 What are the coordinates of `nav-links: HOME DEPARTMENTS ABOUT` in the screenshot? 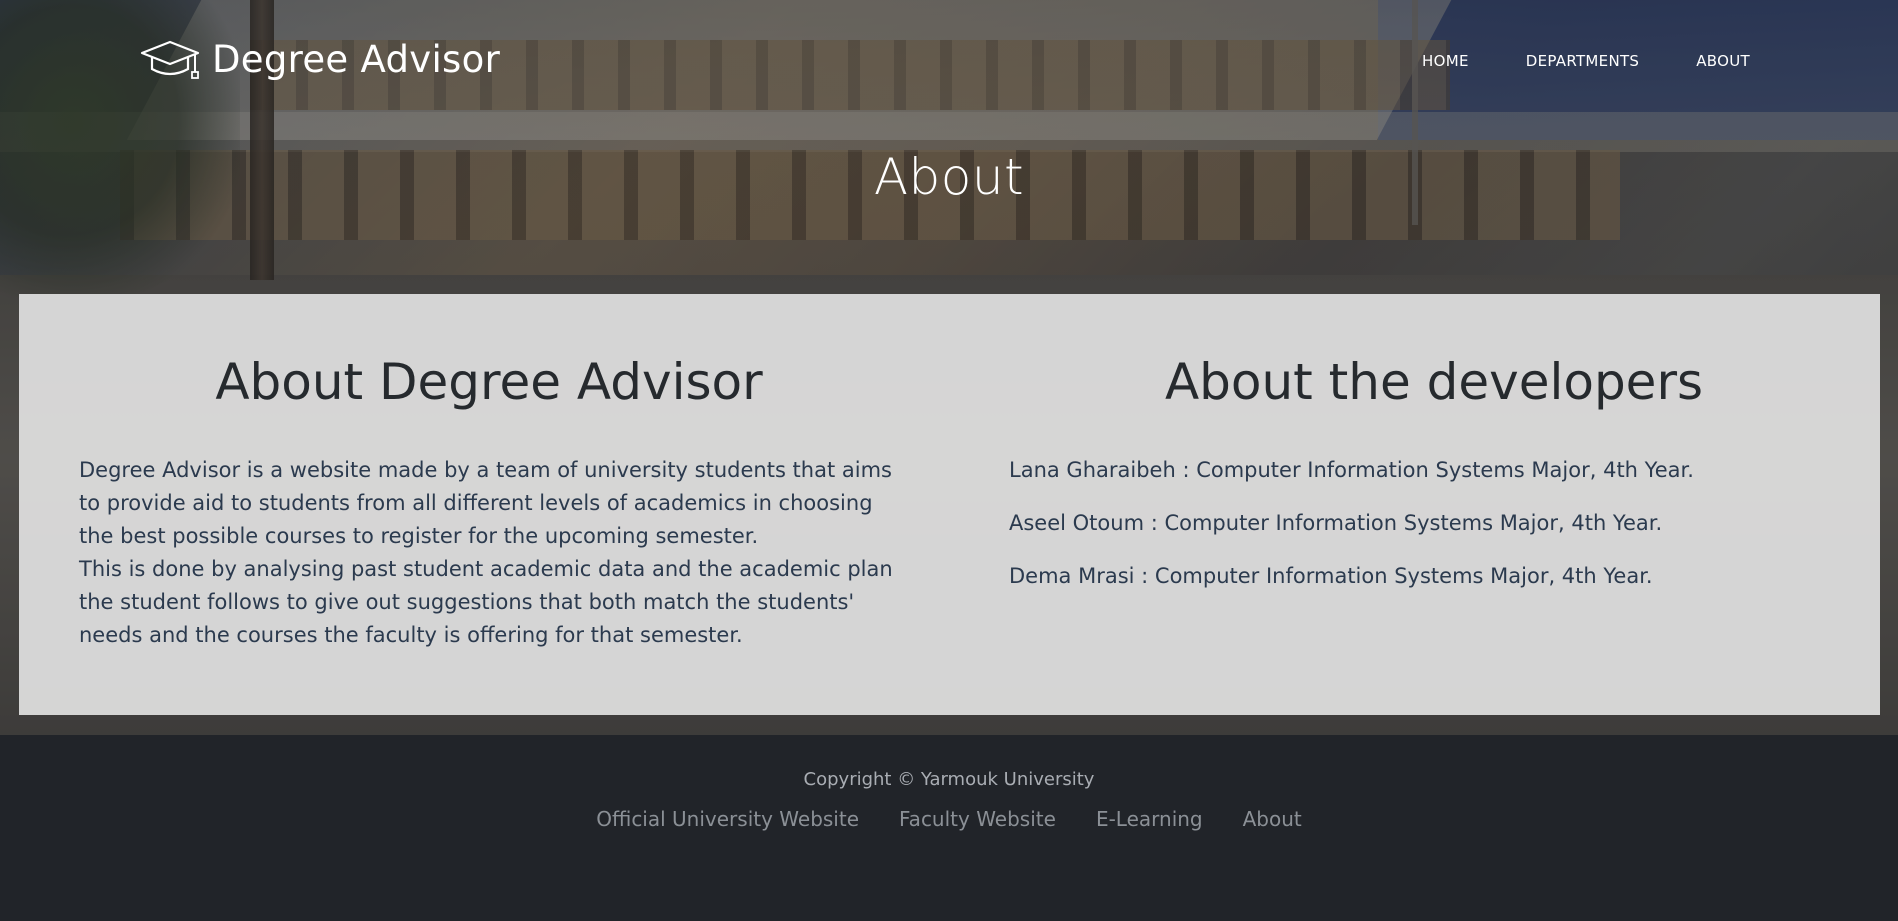 It's located at (1586, 61).